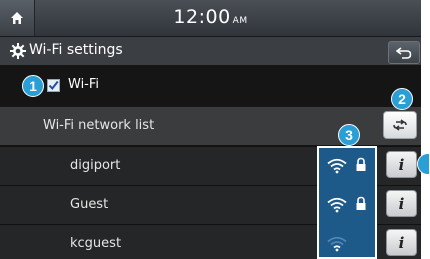  Describe the element at coordinates (202, 17) in the screenshot. I see `clock-time: 12:00` at that location.